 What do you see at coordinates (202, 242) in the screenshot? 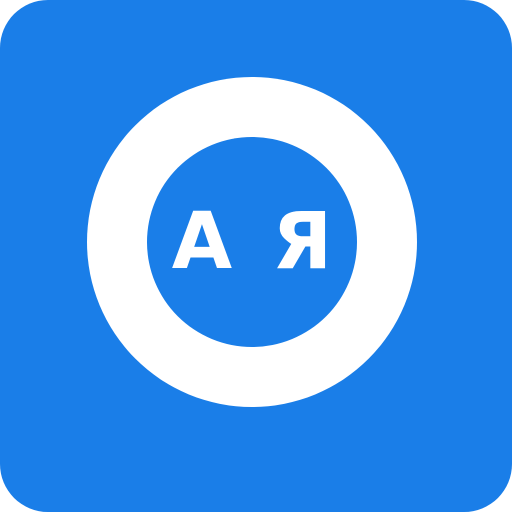
I see `latin-letter-a: A` at bounding box center [202, 242].